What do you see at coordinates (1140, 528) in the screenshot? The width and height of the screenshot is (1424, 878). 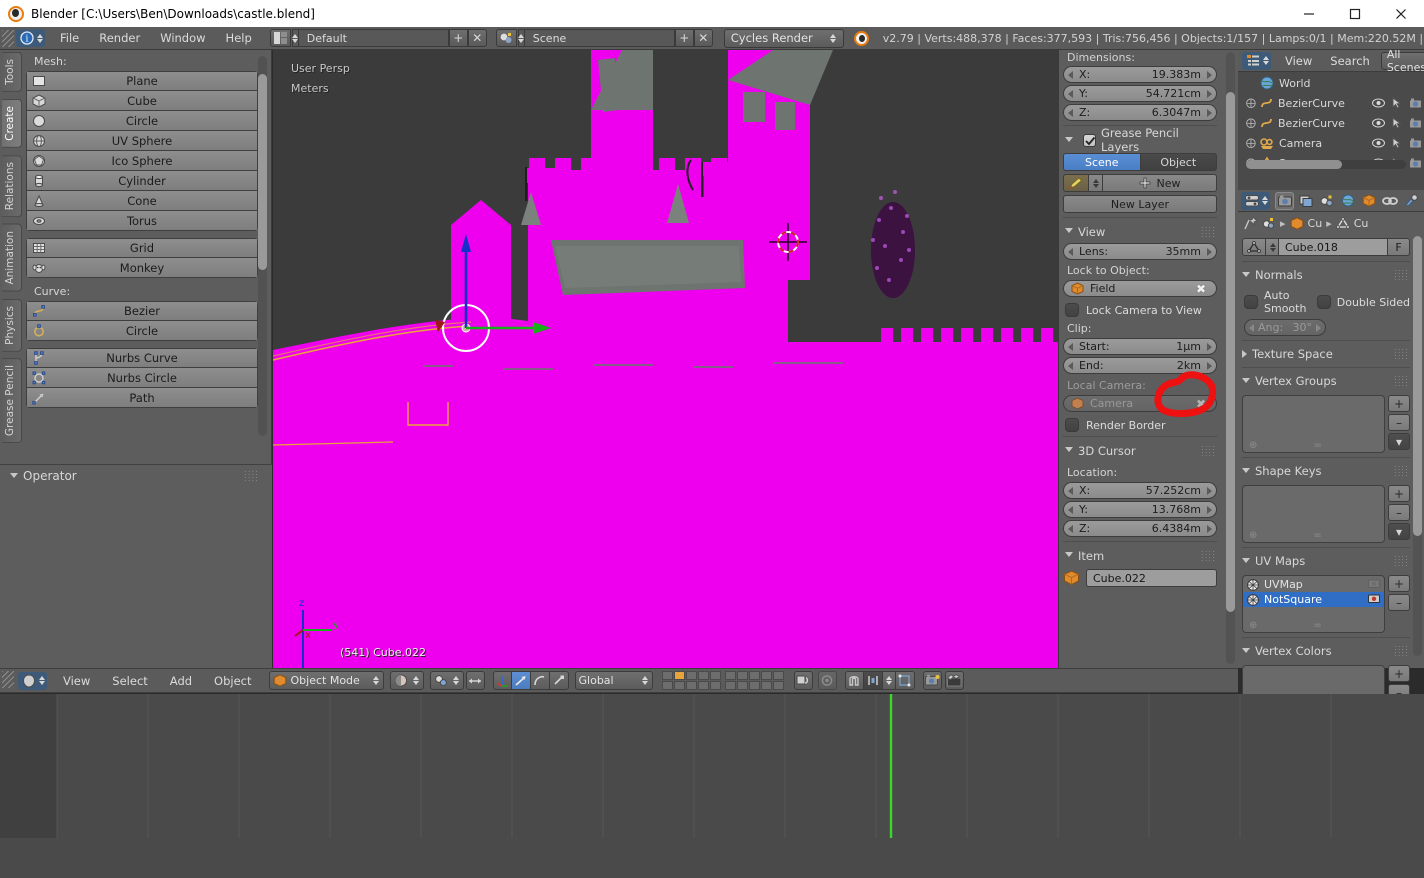 I see `cursor-z-field: Z: 6.4384m` at bounding box center [1140, 528].